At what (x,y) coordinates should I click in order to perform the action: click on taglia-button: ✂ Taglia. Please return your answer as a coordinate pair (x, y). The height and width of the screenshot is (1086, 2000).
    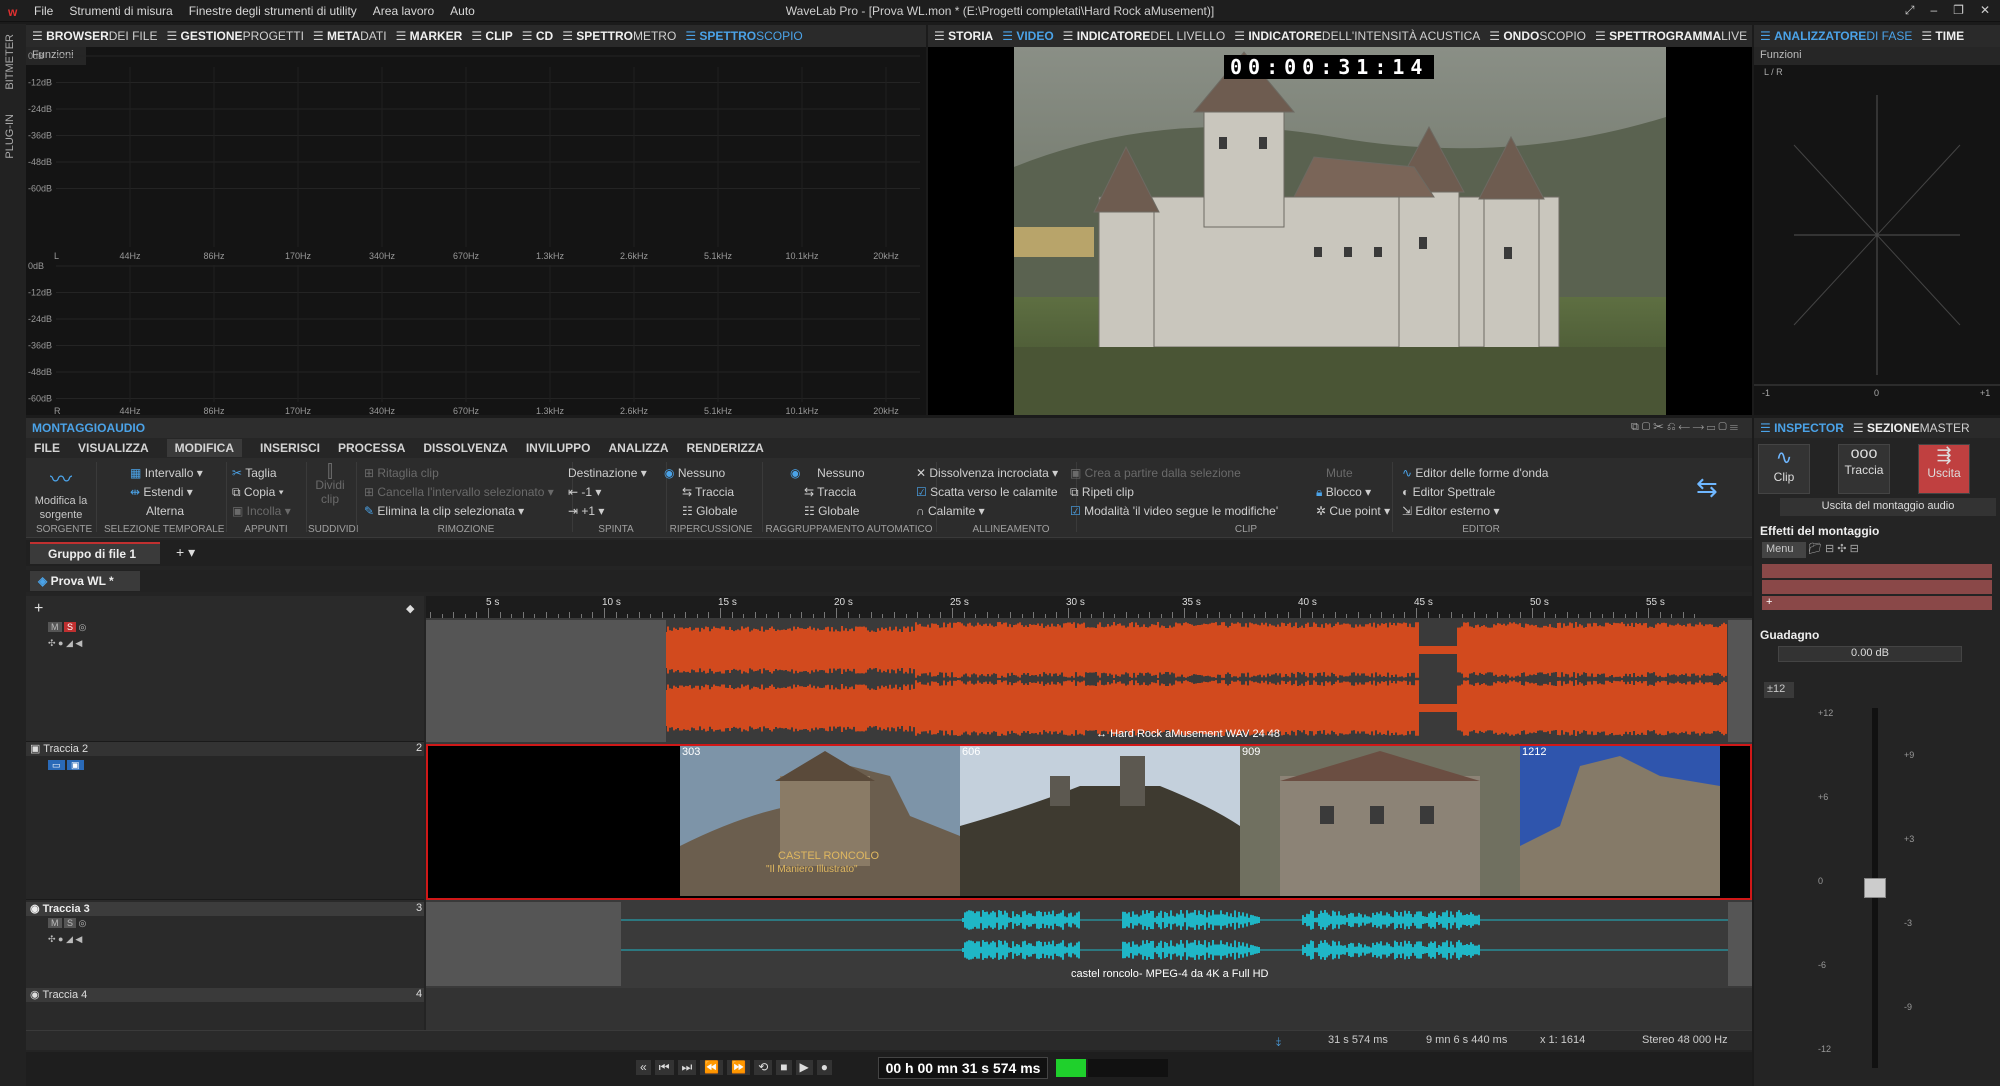
    Looking at the image, I should click on (254, 473).